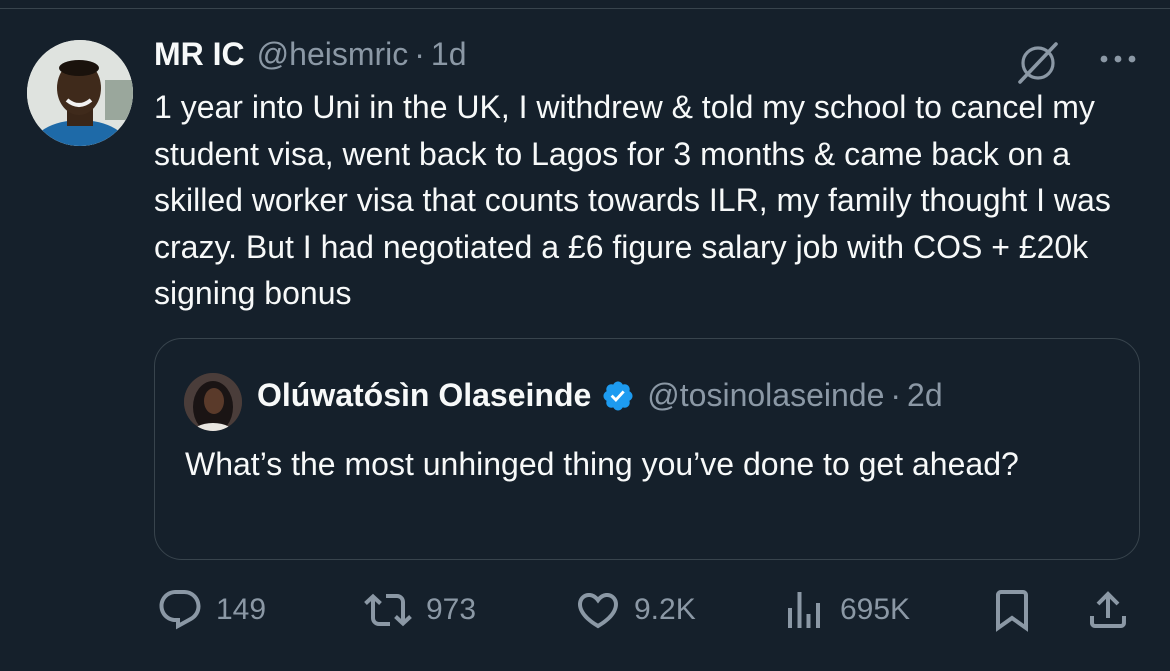 This screenshot has width=1170, height=671. Describe the element at coordinates (424, 395) in the screenshot. I see `quoted-author-name: Olúwatósìn Olaseinde` at that location.